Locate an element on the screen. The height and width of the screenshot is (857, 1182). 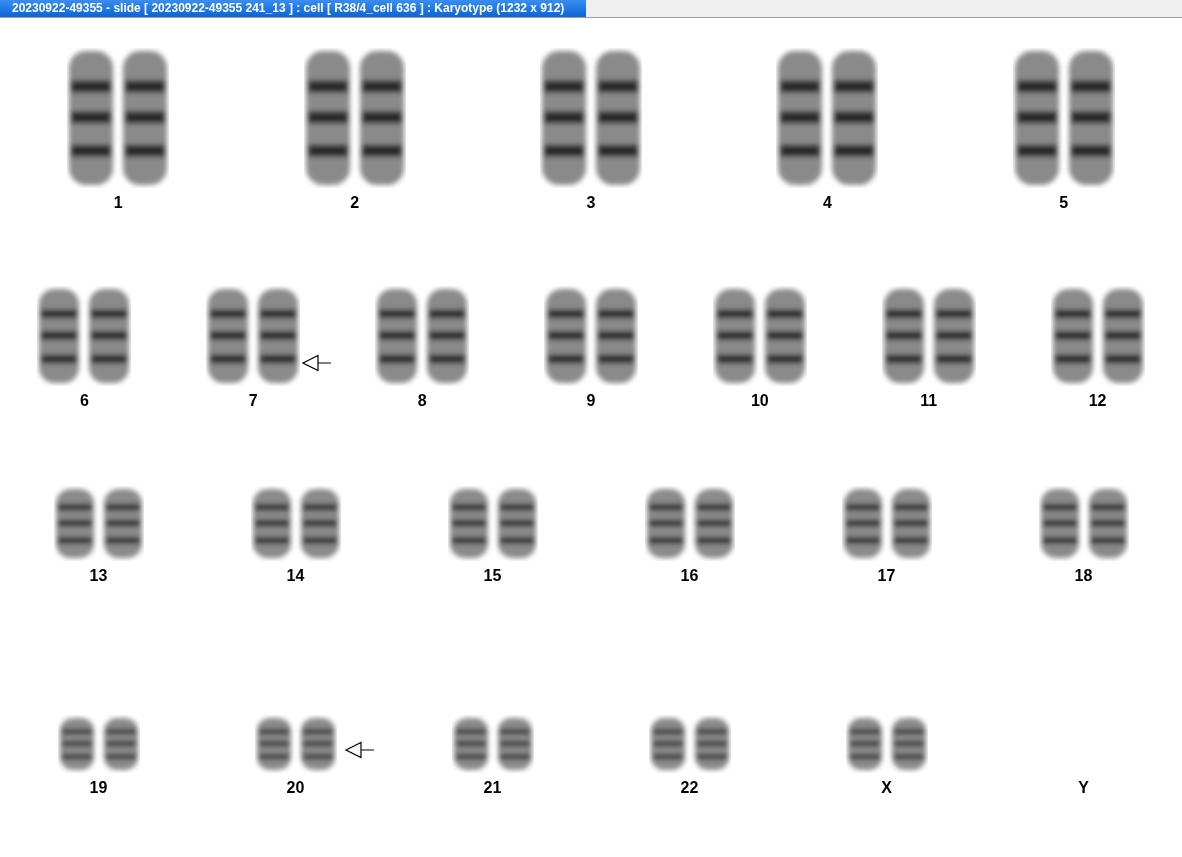
chromosome-label: 6 is located at coordinates (84, 401).